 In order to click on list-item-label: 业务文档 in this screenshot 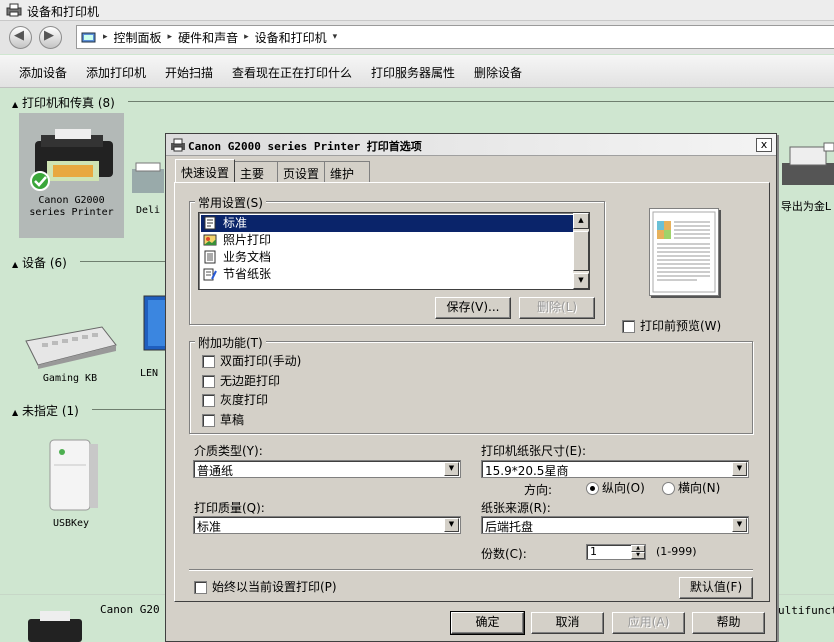, I will do `click(247, 257)`.